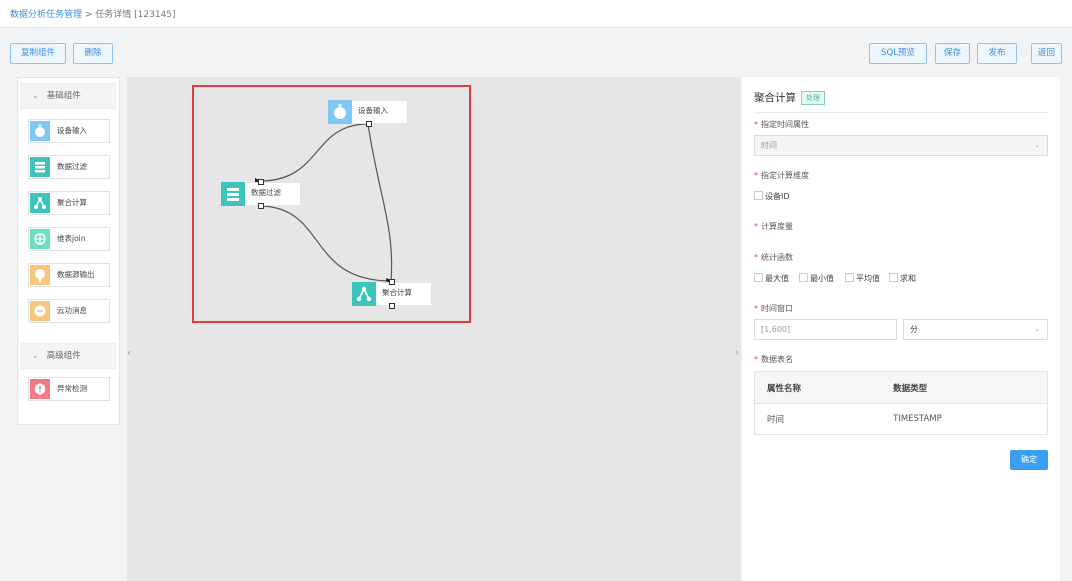  Describe the element at coordinates (72, 166) in the screenshot. I see `palette-item-label: 数据过滤` at that location.